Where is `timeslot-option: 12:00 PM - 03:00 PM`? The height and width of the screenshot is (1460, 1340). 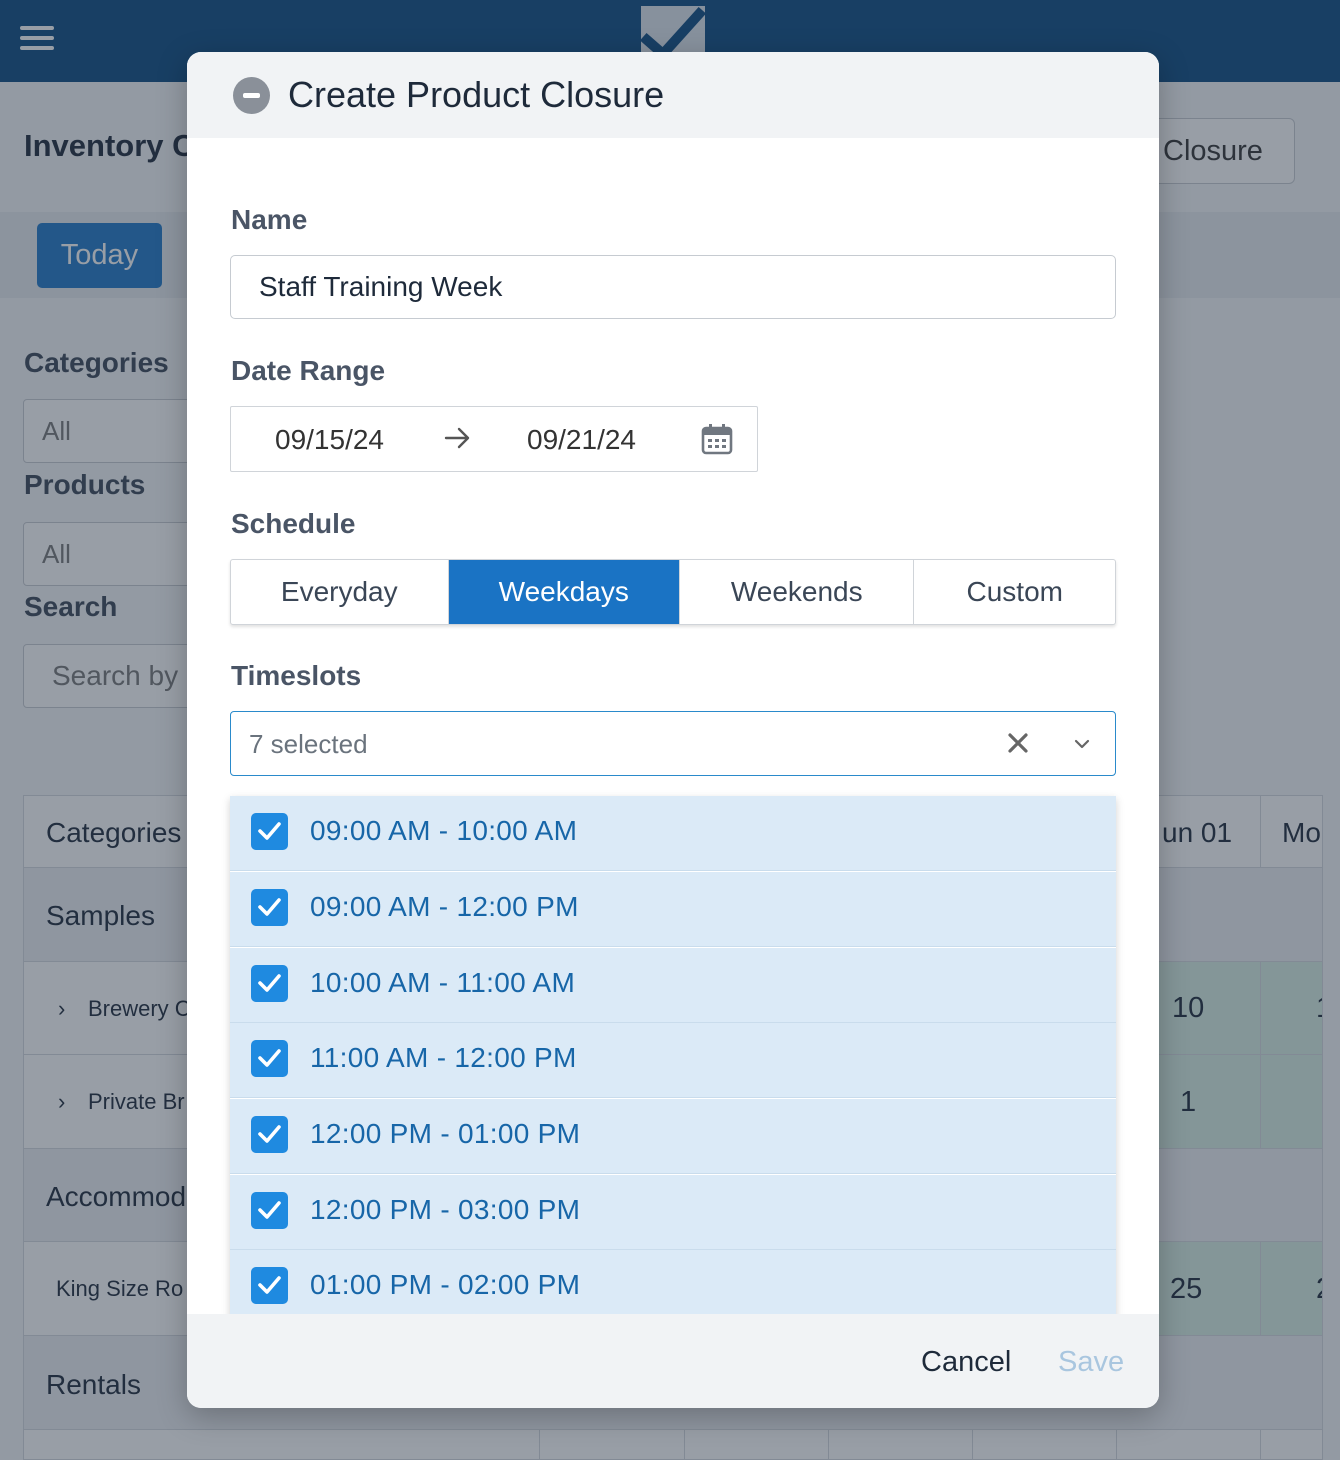
timeslot-option: 12:00 PM - 03:00 PM is located at coordinates (673, 1212).